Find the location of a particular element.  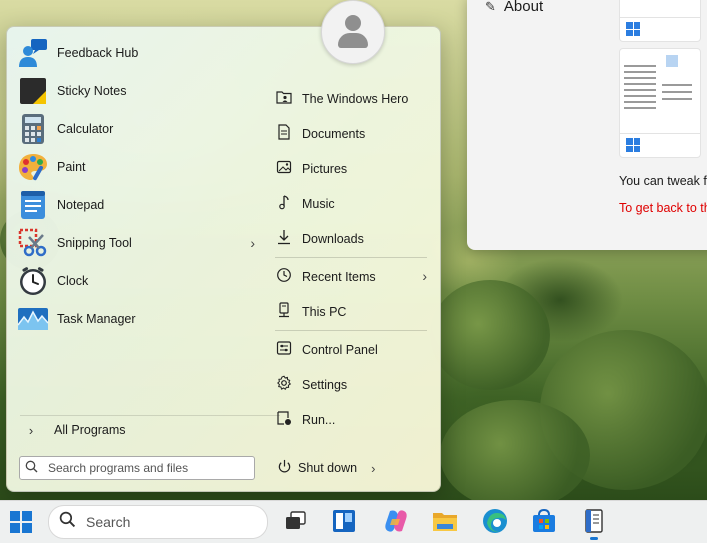

program-label: Task Manager is located at coordinates (96, 319).